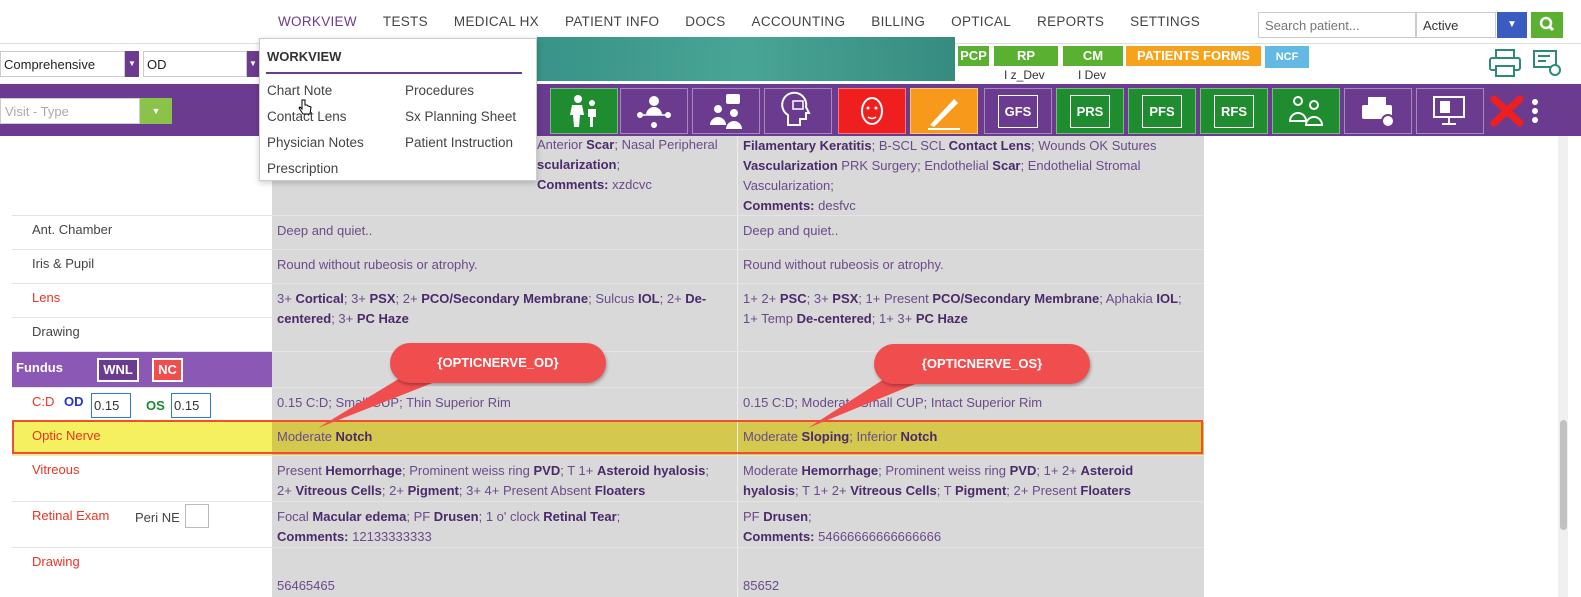  I want to click on menu-title: WORKVIEW, so click(304, 56).